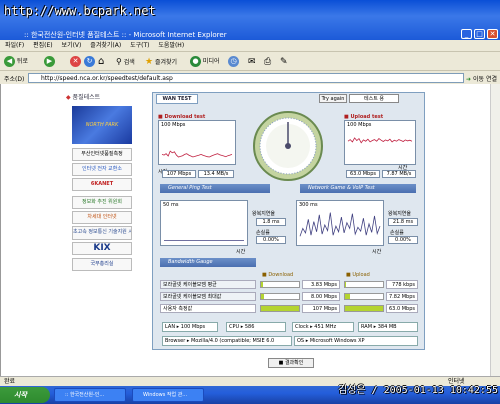 The height and width of the screenshot is (404, 500). Describe the element at coordinates (397, 233) in the screenshot. I see `voip-loss-label: 손실률` at that location.